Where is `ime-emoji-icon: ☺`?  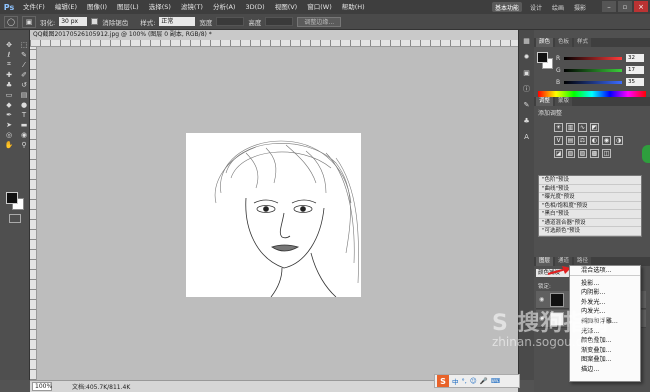 ime-emoji-icon: ☺ is located at coordinates (473, 381).